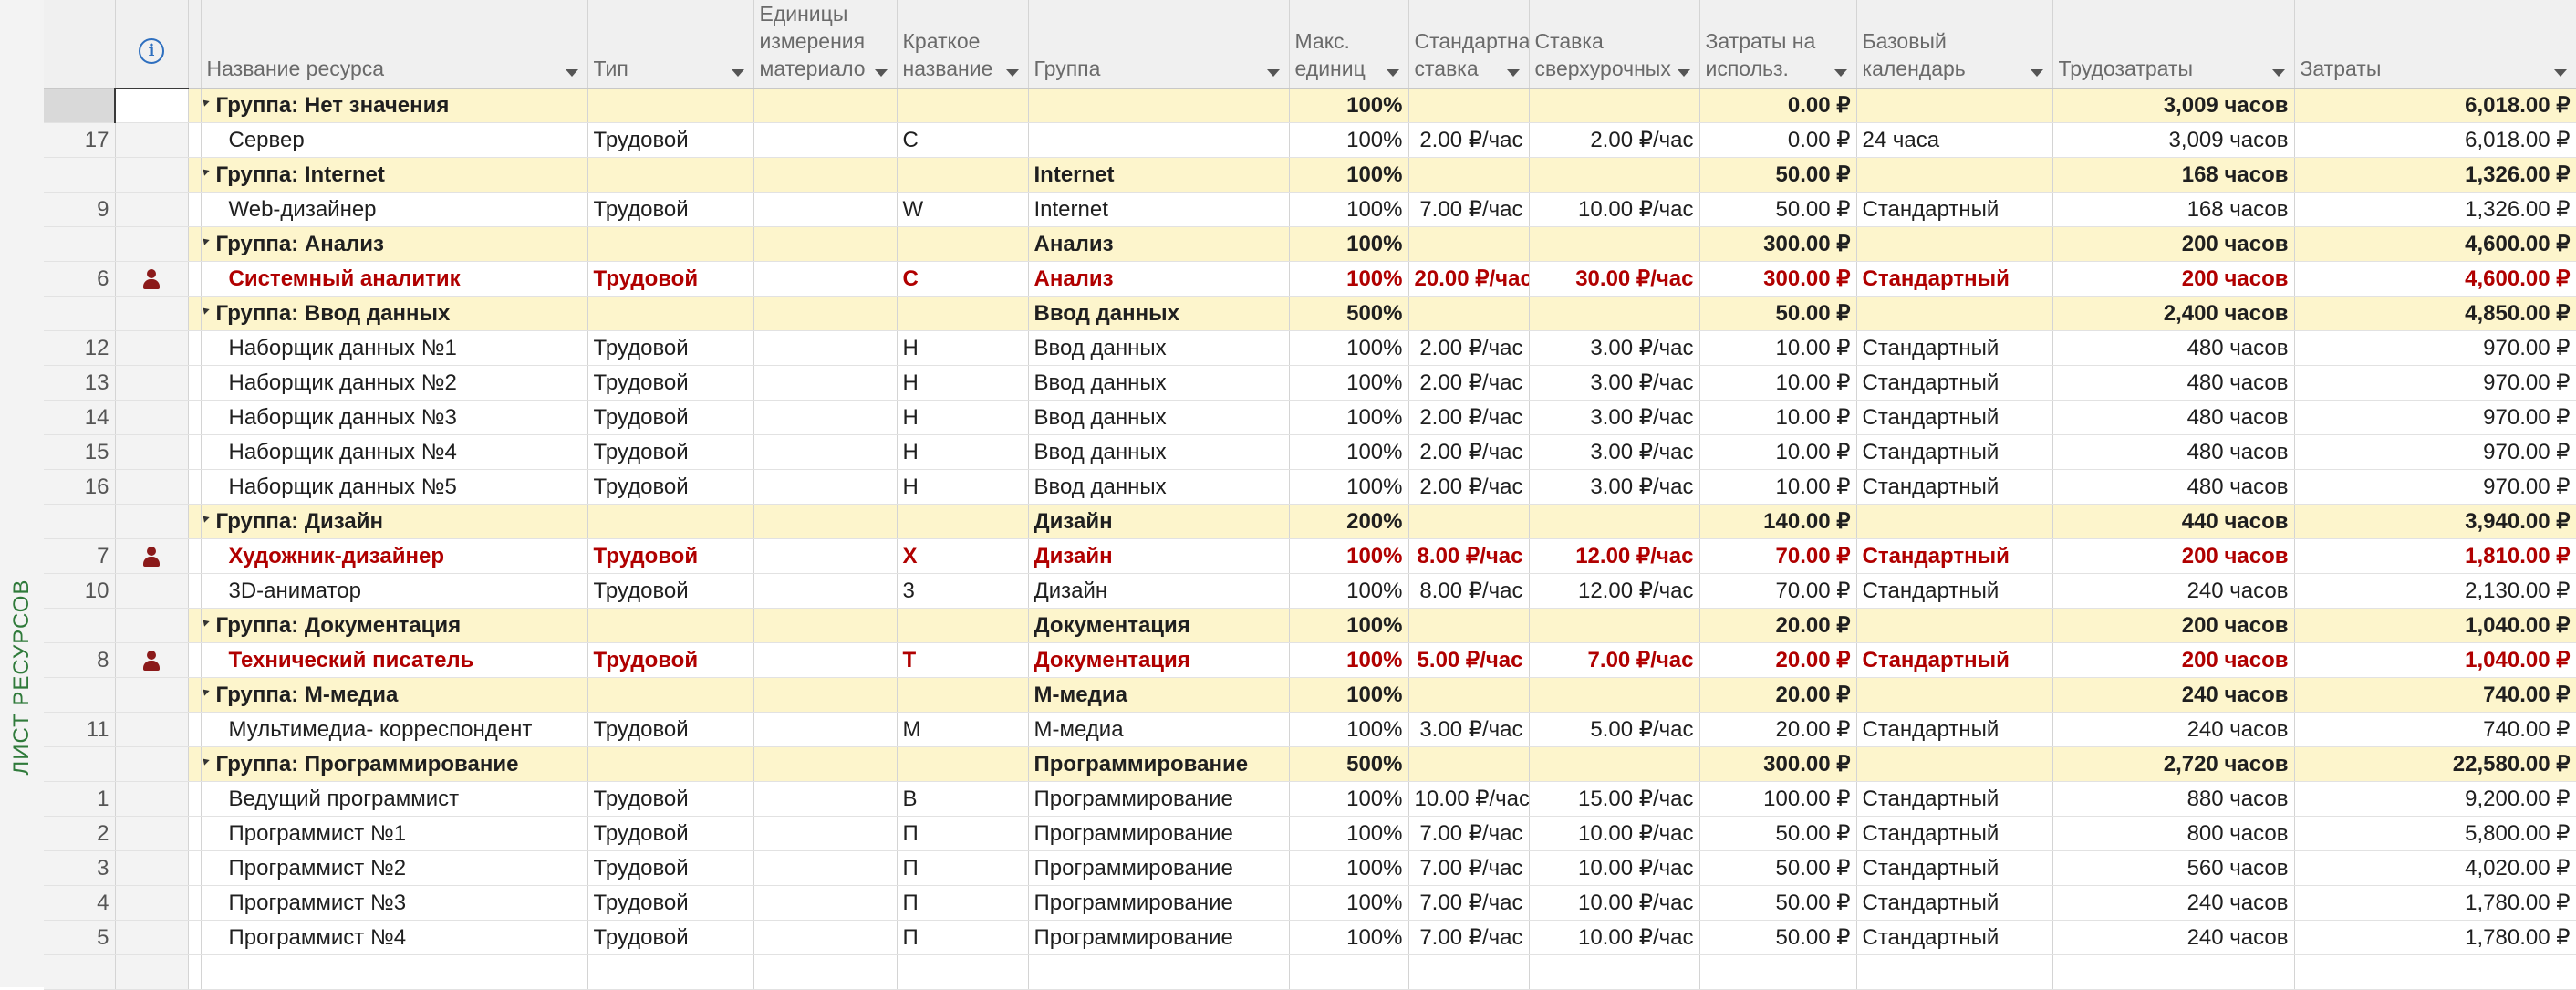  Describe the element at coordinates (205, 761) in the screenshot. I see `collapse-group-icon` at that location.